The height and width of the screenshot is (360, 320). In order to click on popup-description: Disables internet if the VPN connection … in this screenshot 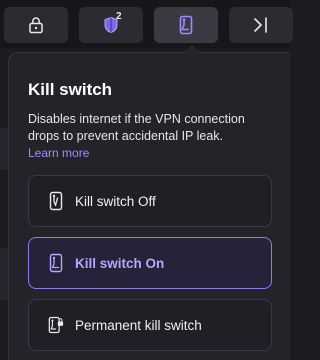, I will do `click(136, 127)`.